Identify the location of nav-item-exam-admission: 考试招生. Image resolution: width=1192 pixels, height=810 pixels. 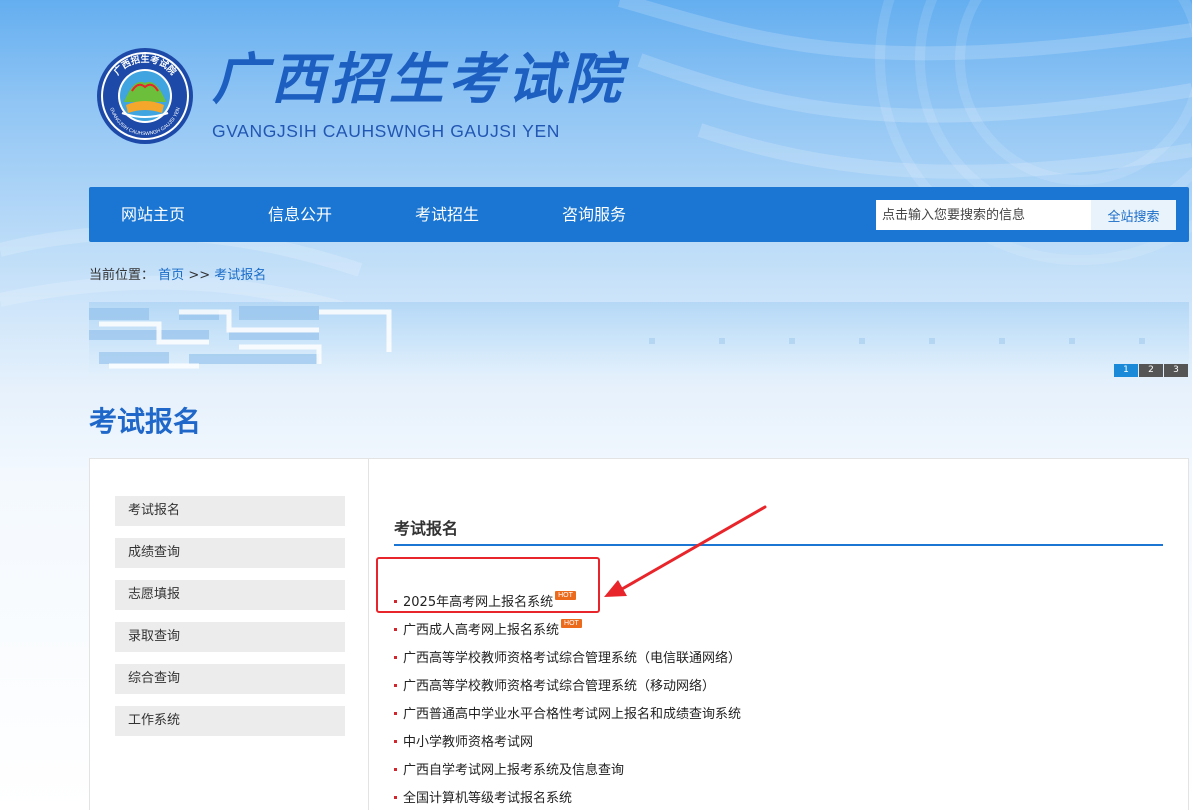
(447, 214).